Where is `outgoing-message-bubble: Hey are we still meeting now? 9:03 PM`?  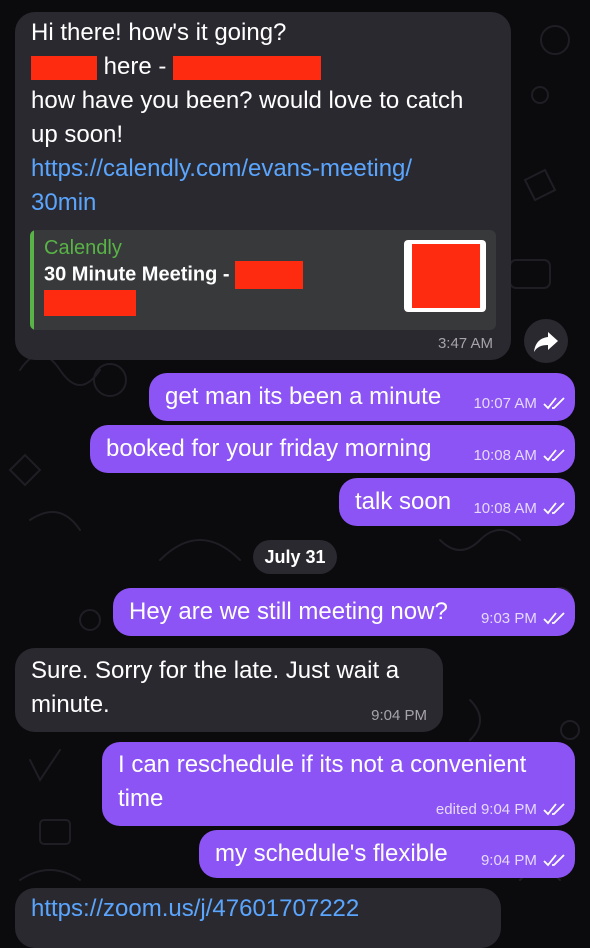 outgoing-message-bubble: Hey are we still meeting now? 9:03 PM is located at coordinates (344, 612).